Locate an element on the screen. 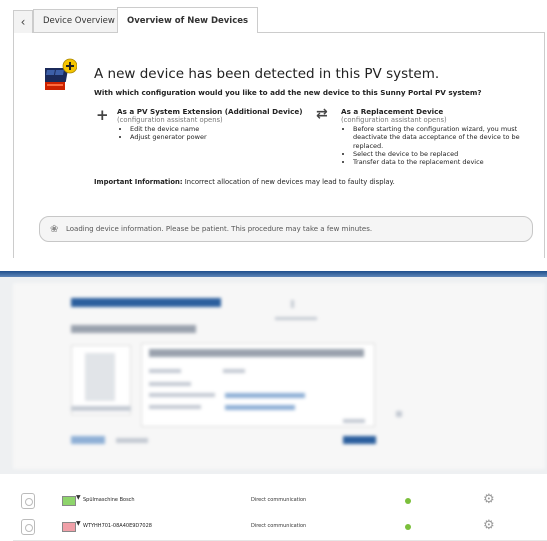 The image size is (547, 541). option-replacement-title: As a Replacement Device is located at coordinates (392, 111).